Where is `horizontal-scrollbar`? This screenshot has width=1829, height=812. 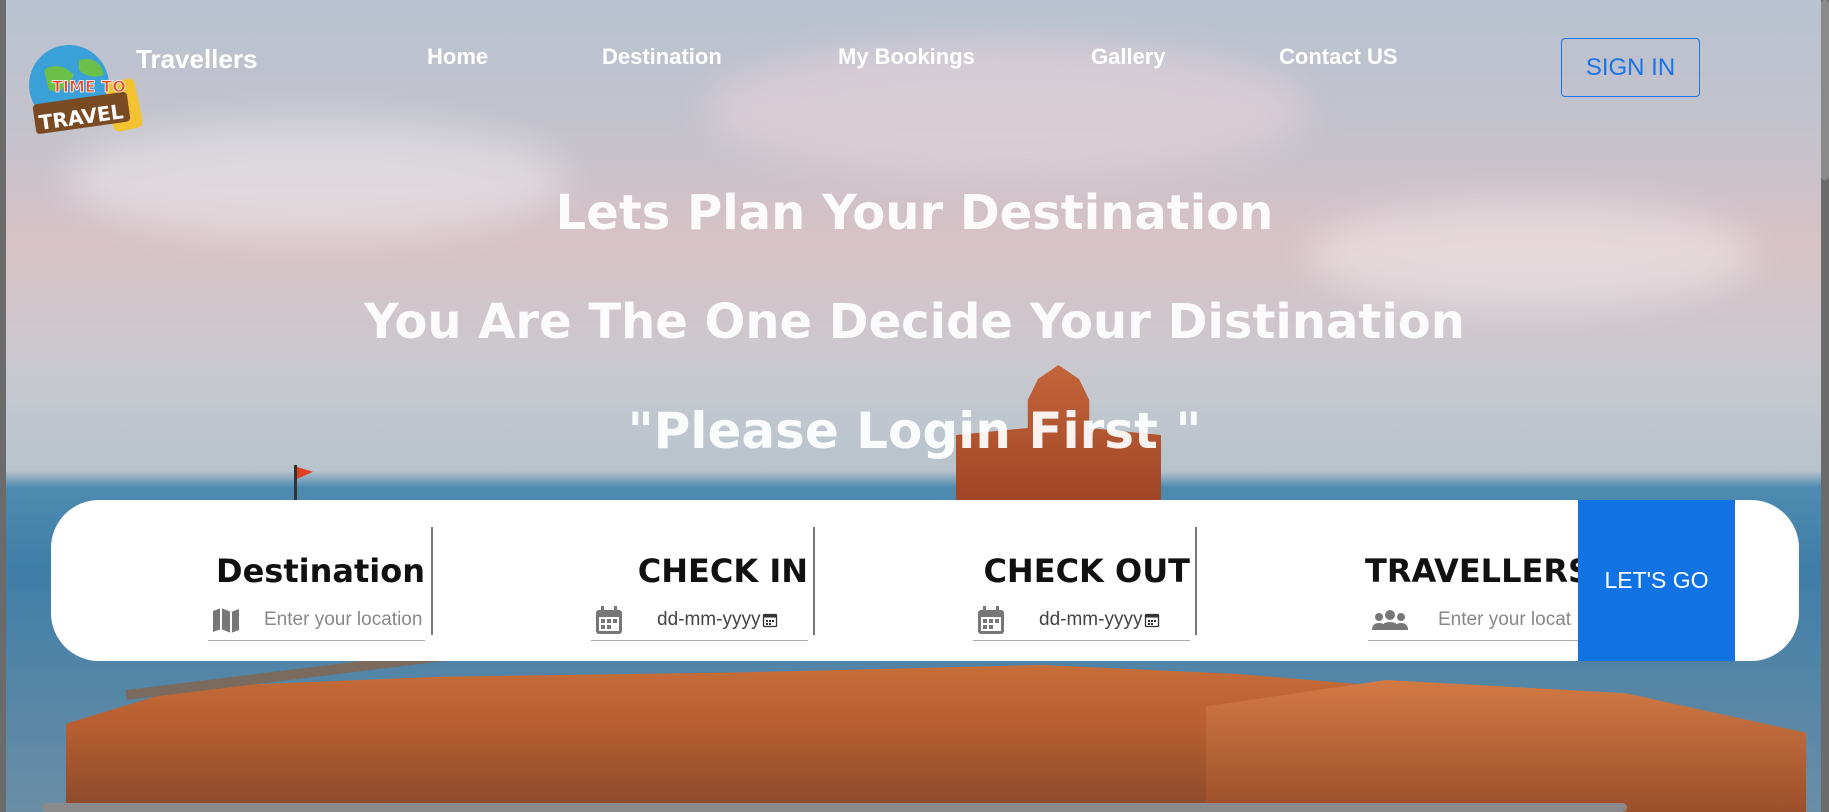
horizontal-scrollbar is located at coordinates (834, 807).